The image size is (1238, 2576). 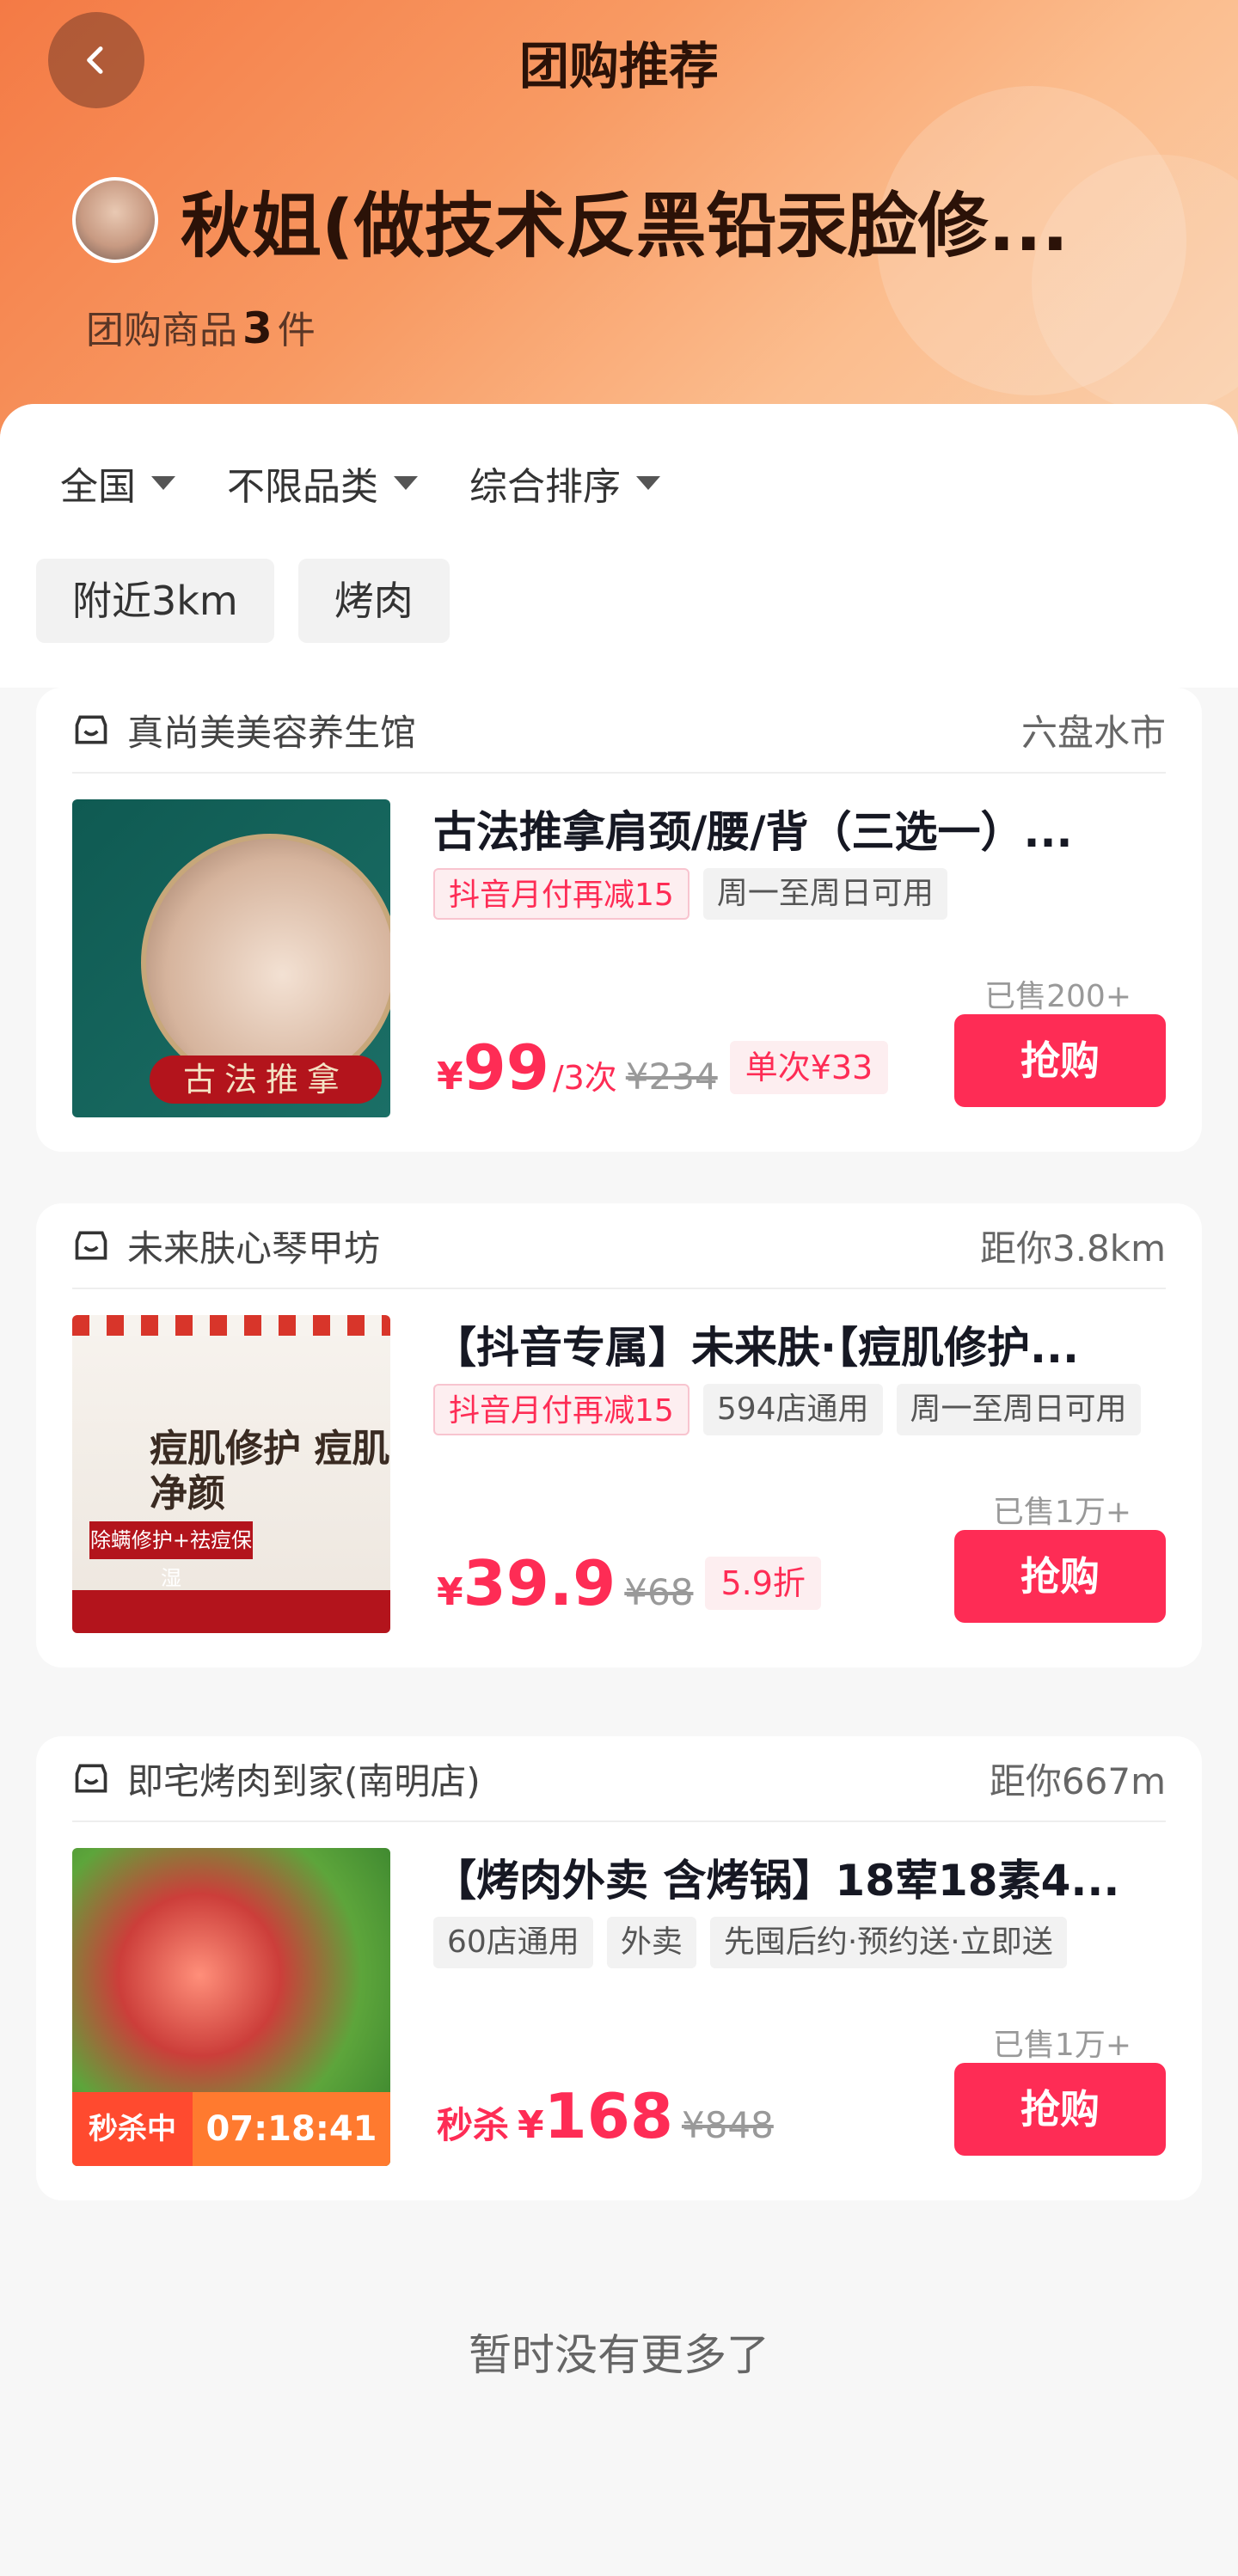 What do you see at coordinates (473, 2125) in the screenshot?
I see `flash-price-label: 秒杀` at bounding box center [473, 2125].